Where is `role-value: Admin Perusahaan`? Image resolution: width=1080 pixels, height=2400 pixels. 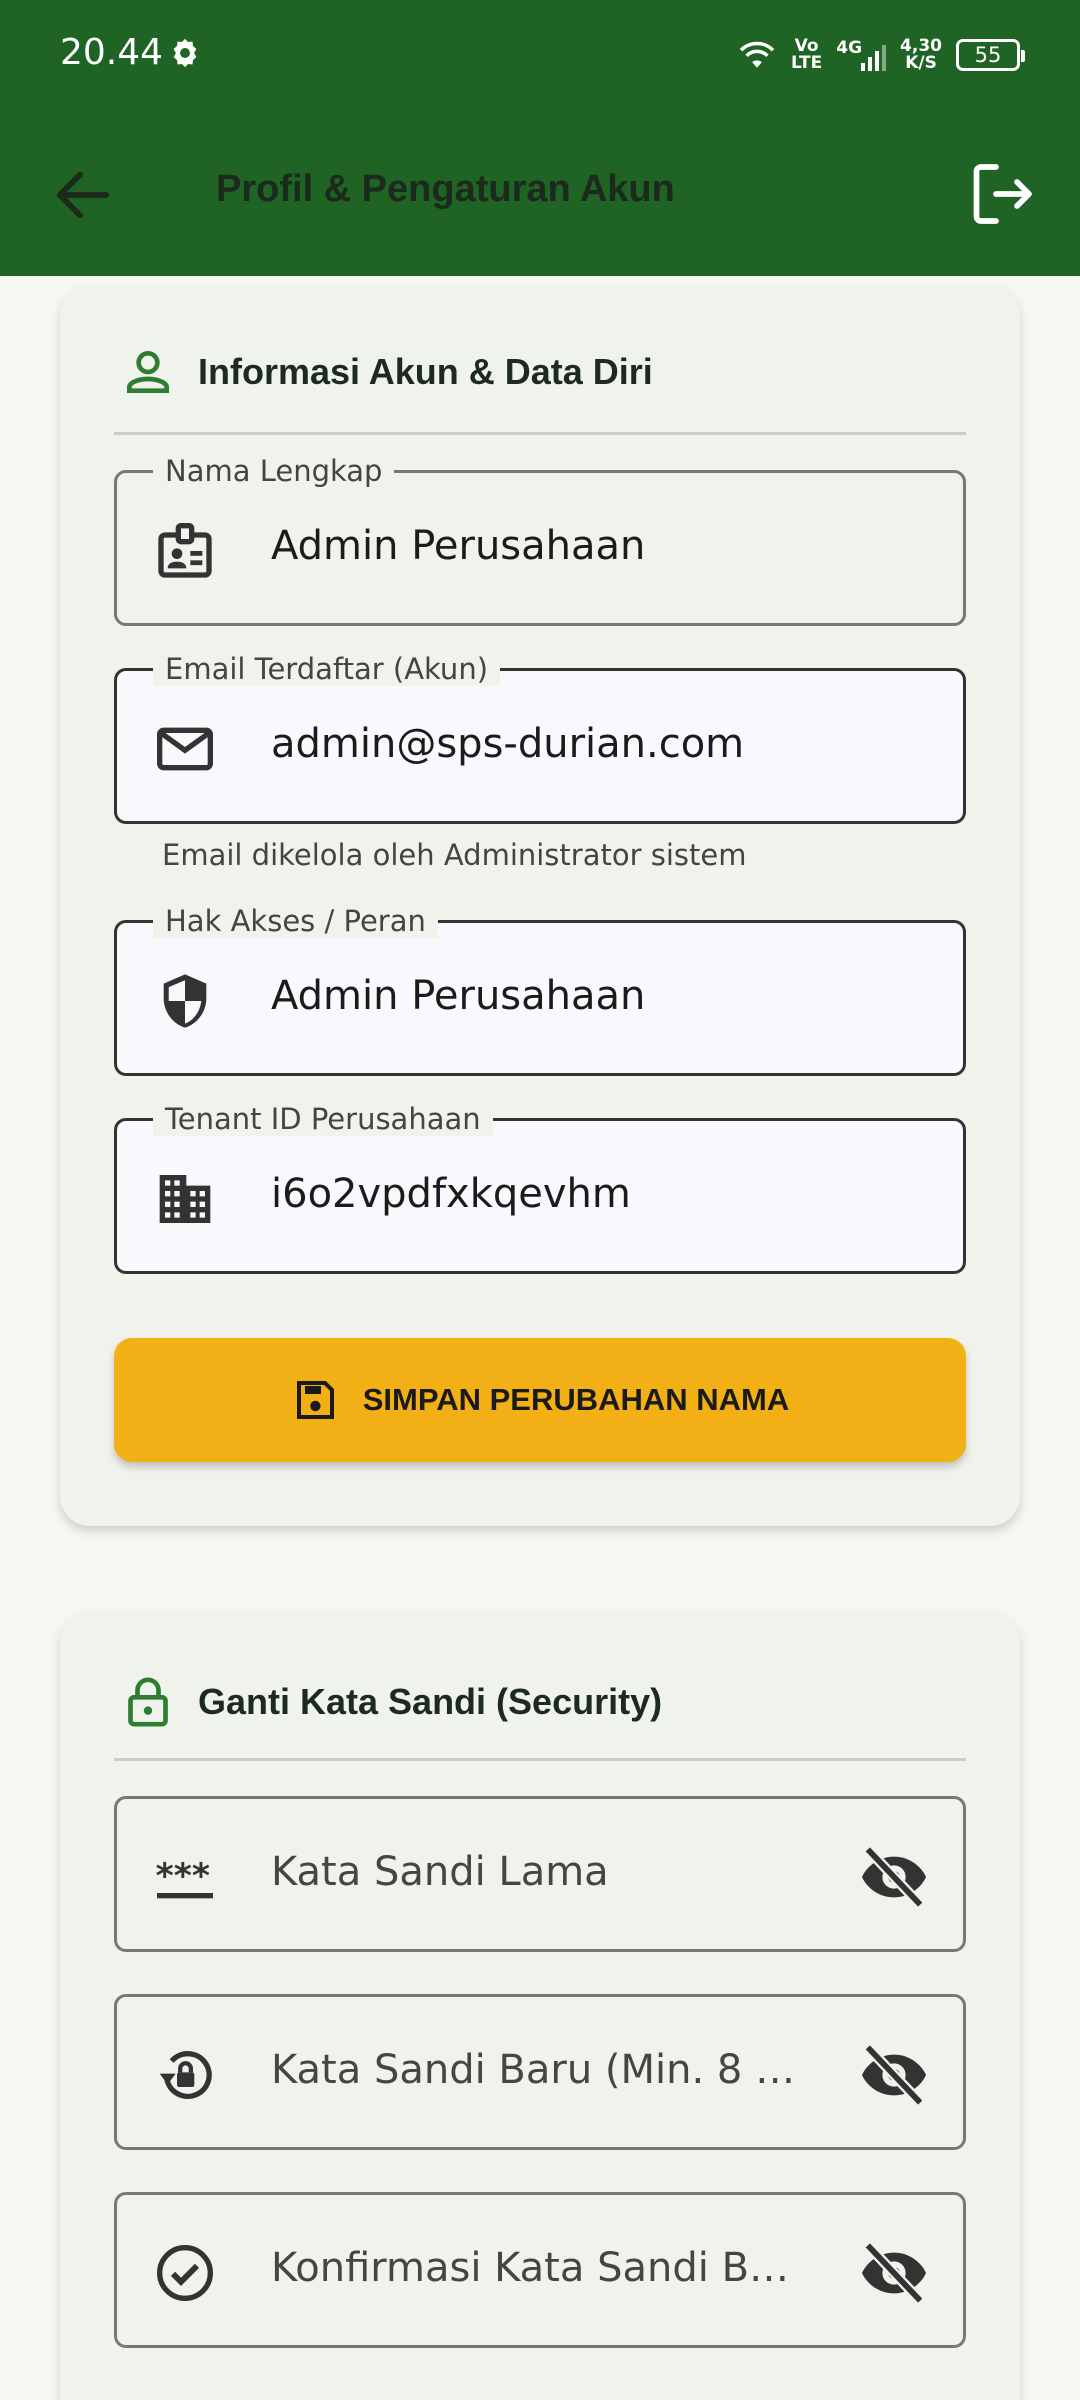 role-value: Admin Perusahaan is located at coordinates (458, 996).